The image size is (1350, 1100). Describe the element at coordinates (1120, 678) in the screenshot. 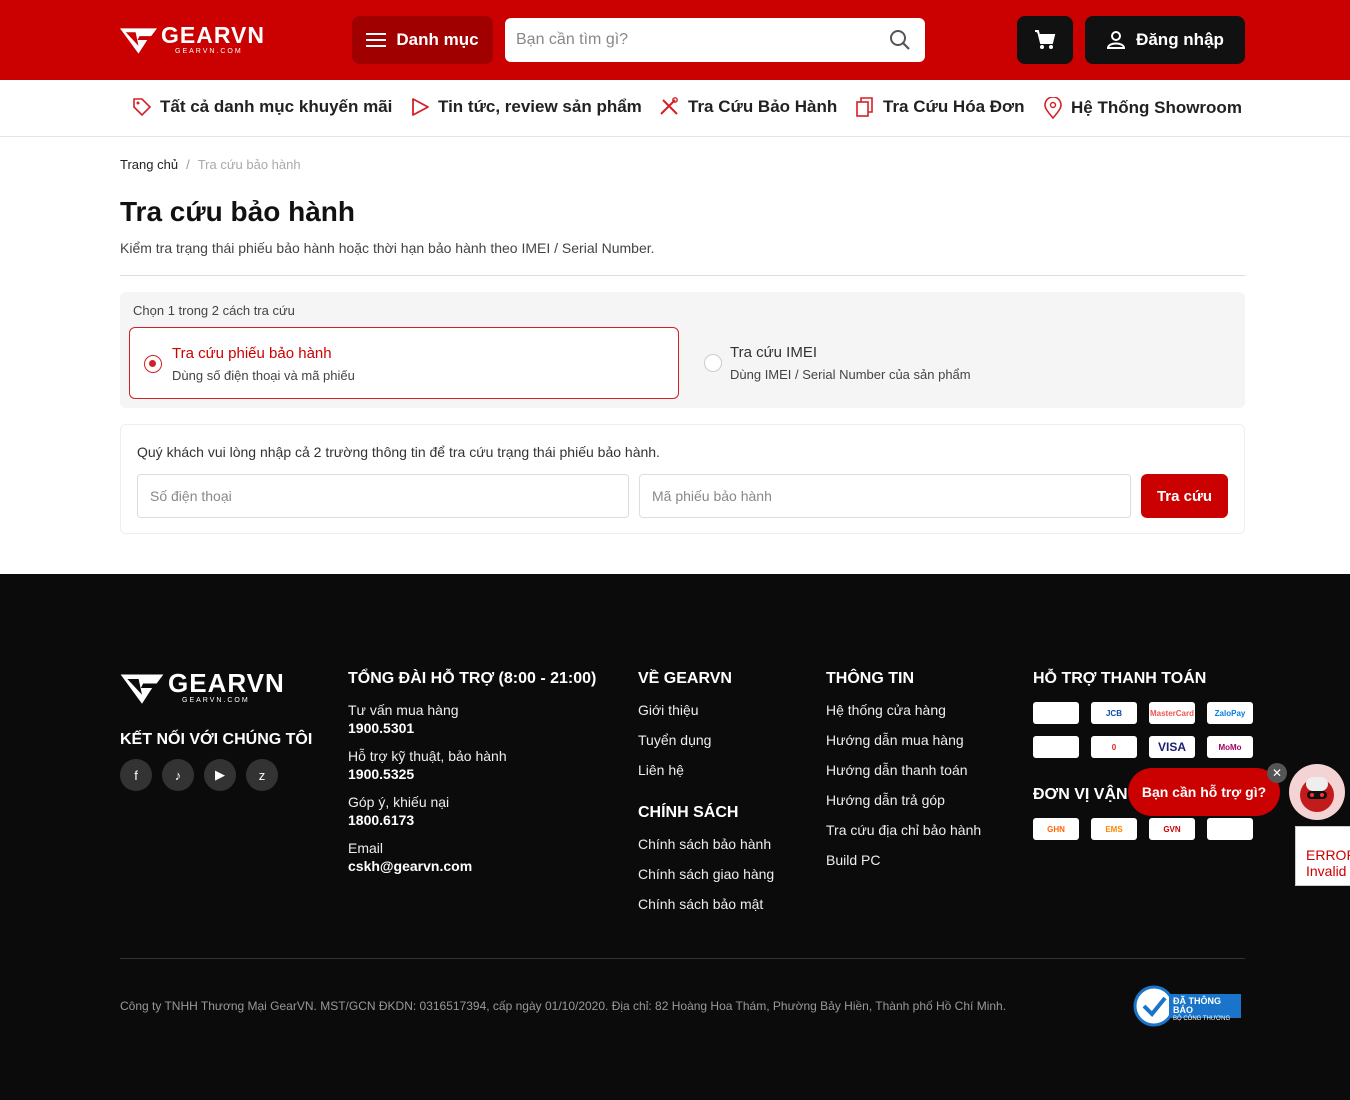

I see `payment-heading: HỖ TRỢ THANH TOÁN` at that location.